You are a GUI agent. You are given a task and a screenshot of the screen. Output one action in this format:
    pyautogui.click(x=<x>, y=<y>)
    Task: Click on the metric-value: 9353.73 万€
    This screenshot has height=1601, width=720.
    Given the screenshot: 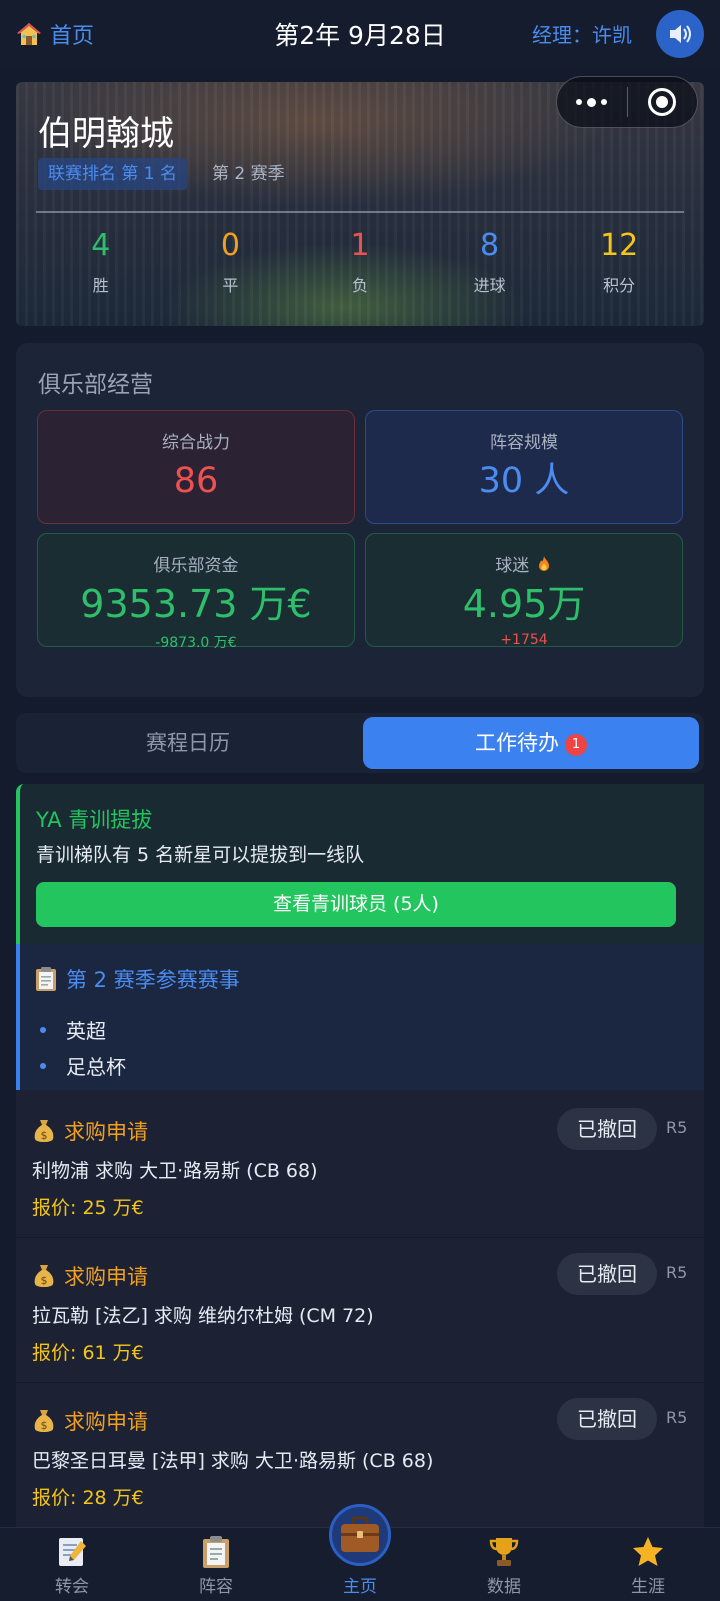 What is the action you would take?
    pyautogui.click(x=196, y=604)
    